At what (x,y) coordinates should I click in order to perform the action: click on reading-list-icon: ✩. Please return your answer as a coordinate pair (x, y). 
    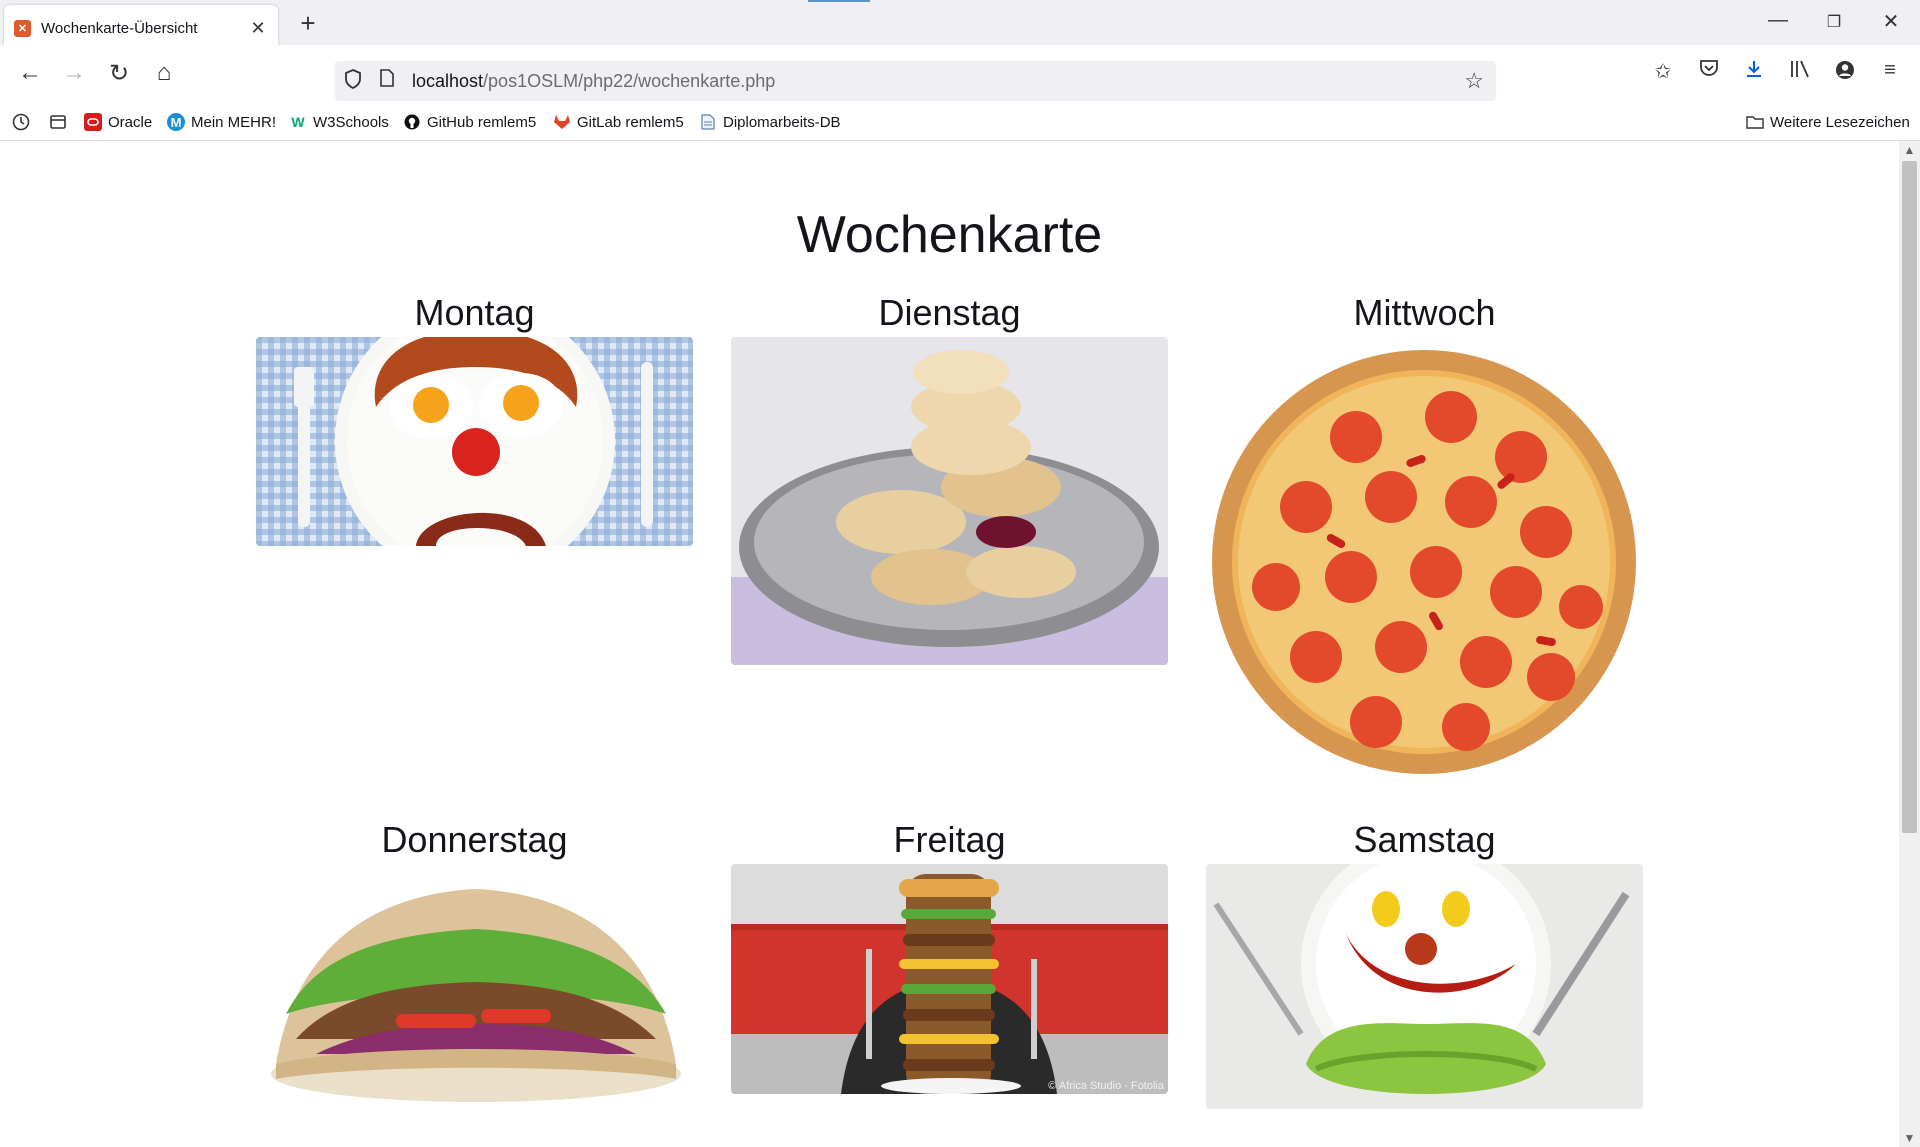
    Looking at the image, I should click on (1663, 71).